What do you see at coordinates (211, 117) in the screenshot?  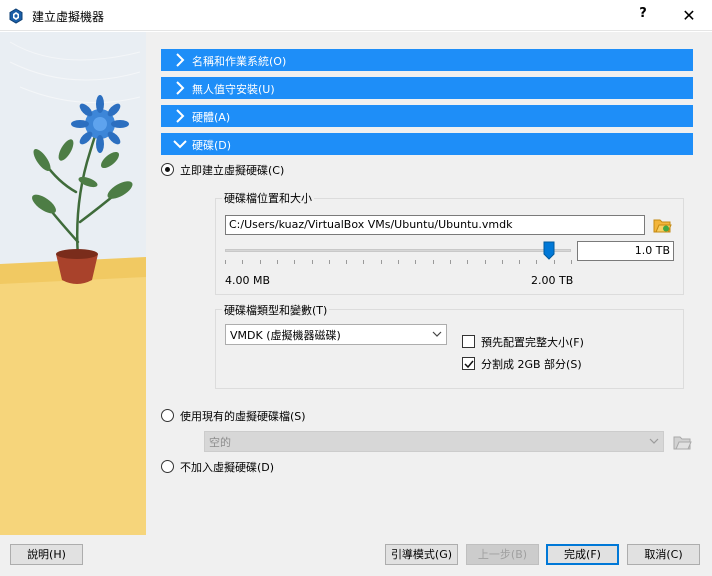 I see `section-label: 硬體(A)` at bounding box center [211, 117].